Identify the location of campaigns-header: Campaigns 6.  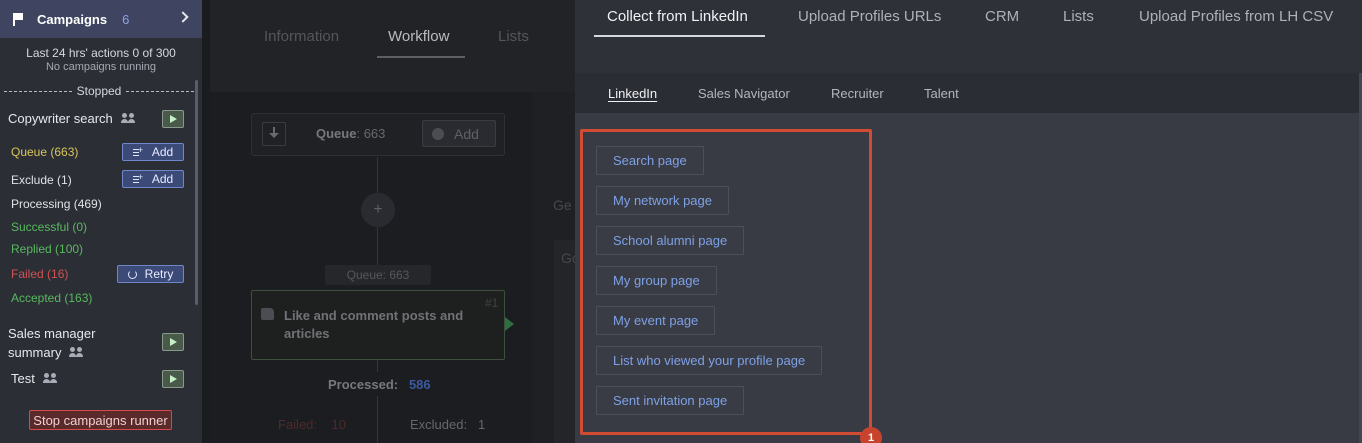
(101, 19).